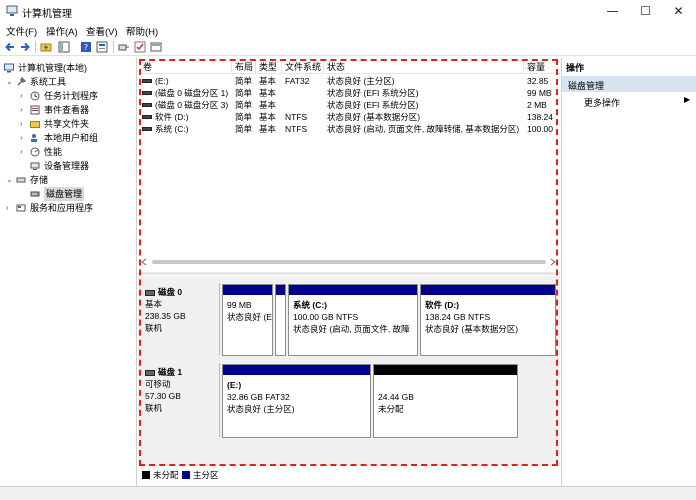  I want to click on disk-1-info: 磁盘 1 可移动 57.30 GB 联机, so click(180, 400).